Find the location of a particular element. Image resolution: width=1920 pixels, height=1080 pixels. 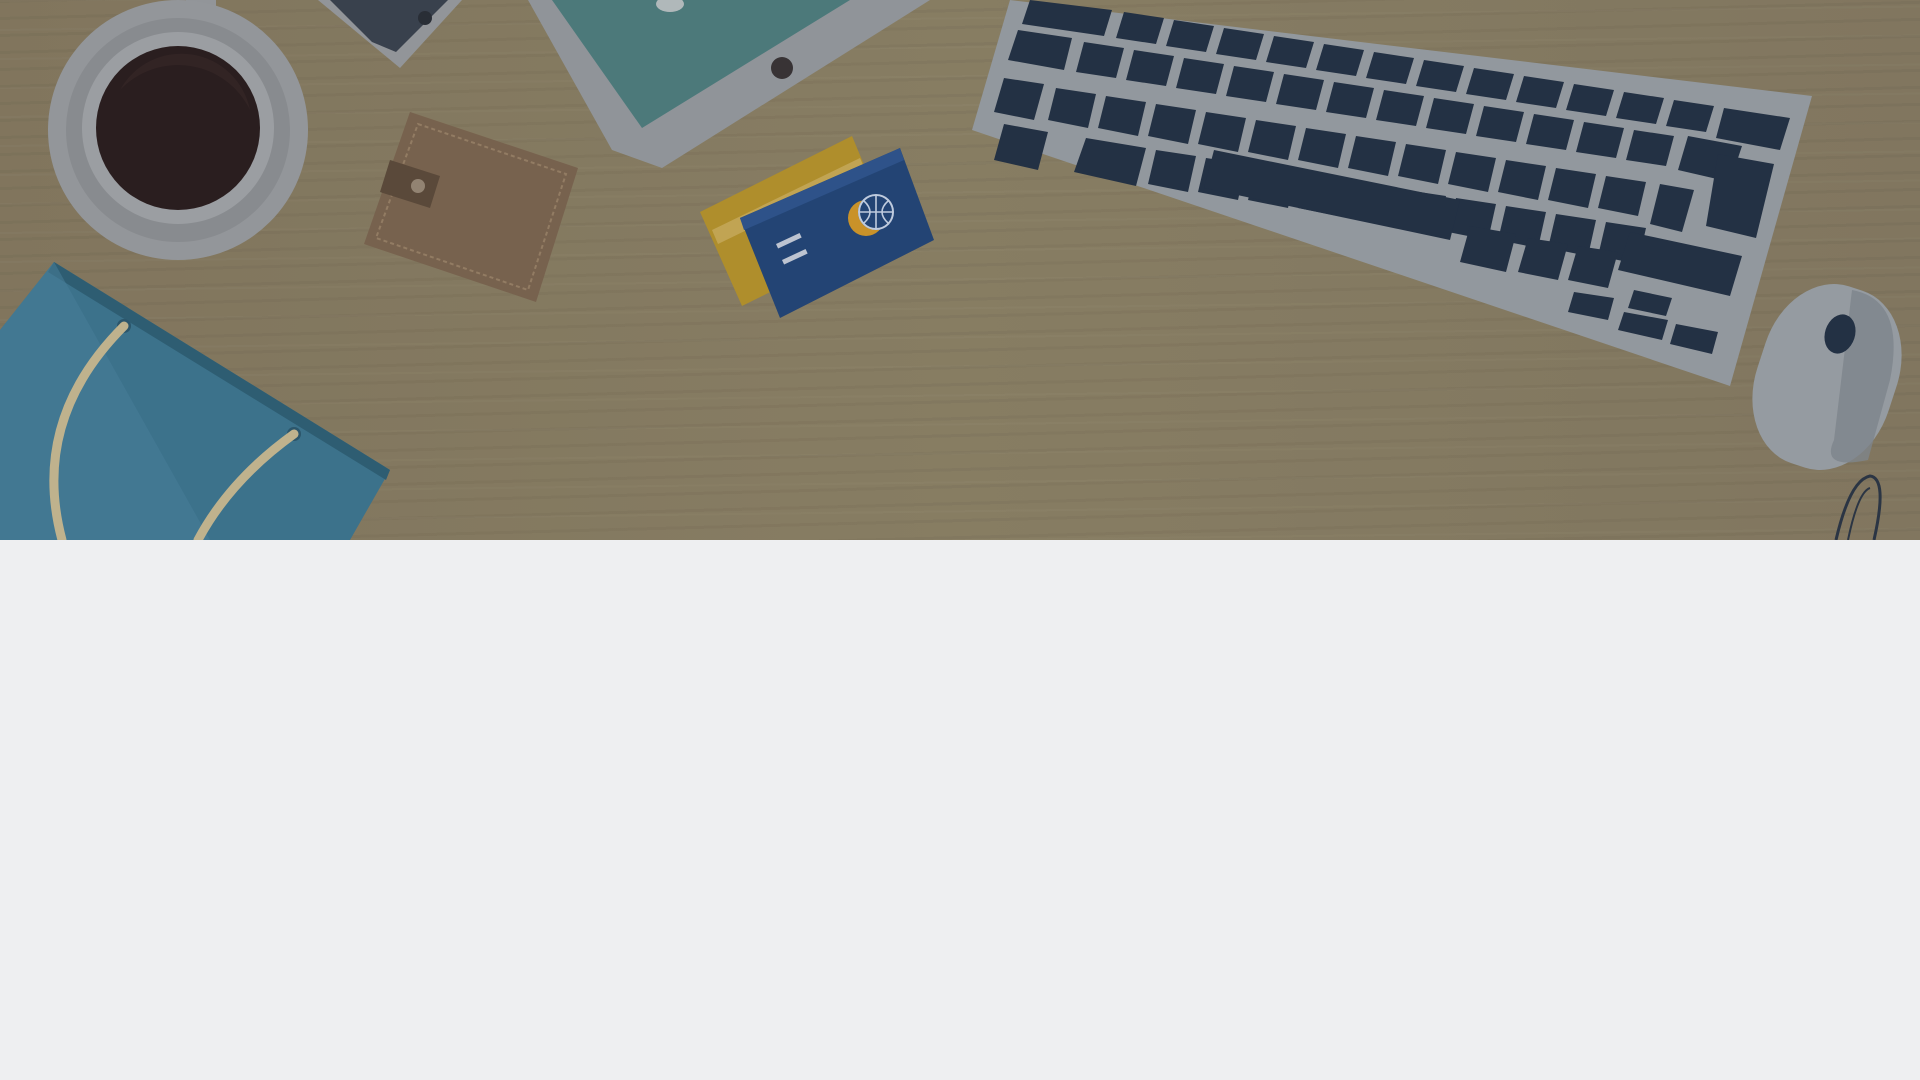

wallet-icon is located at coordinates (471, 207).